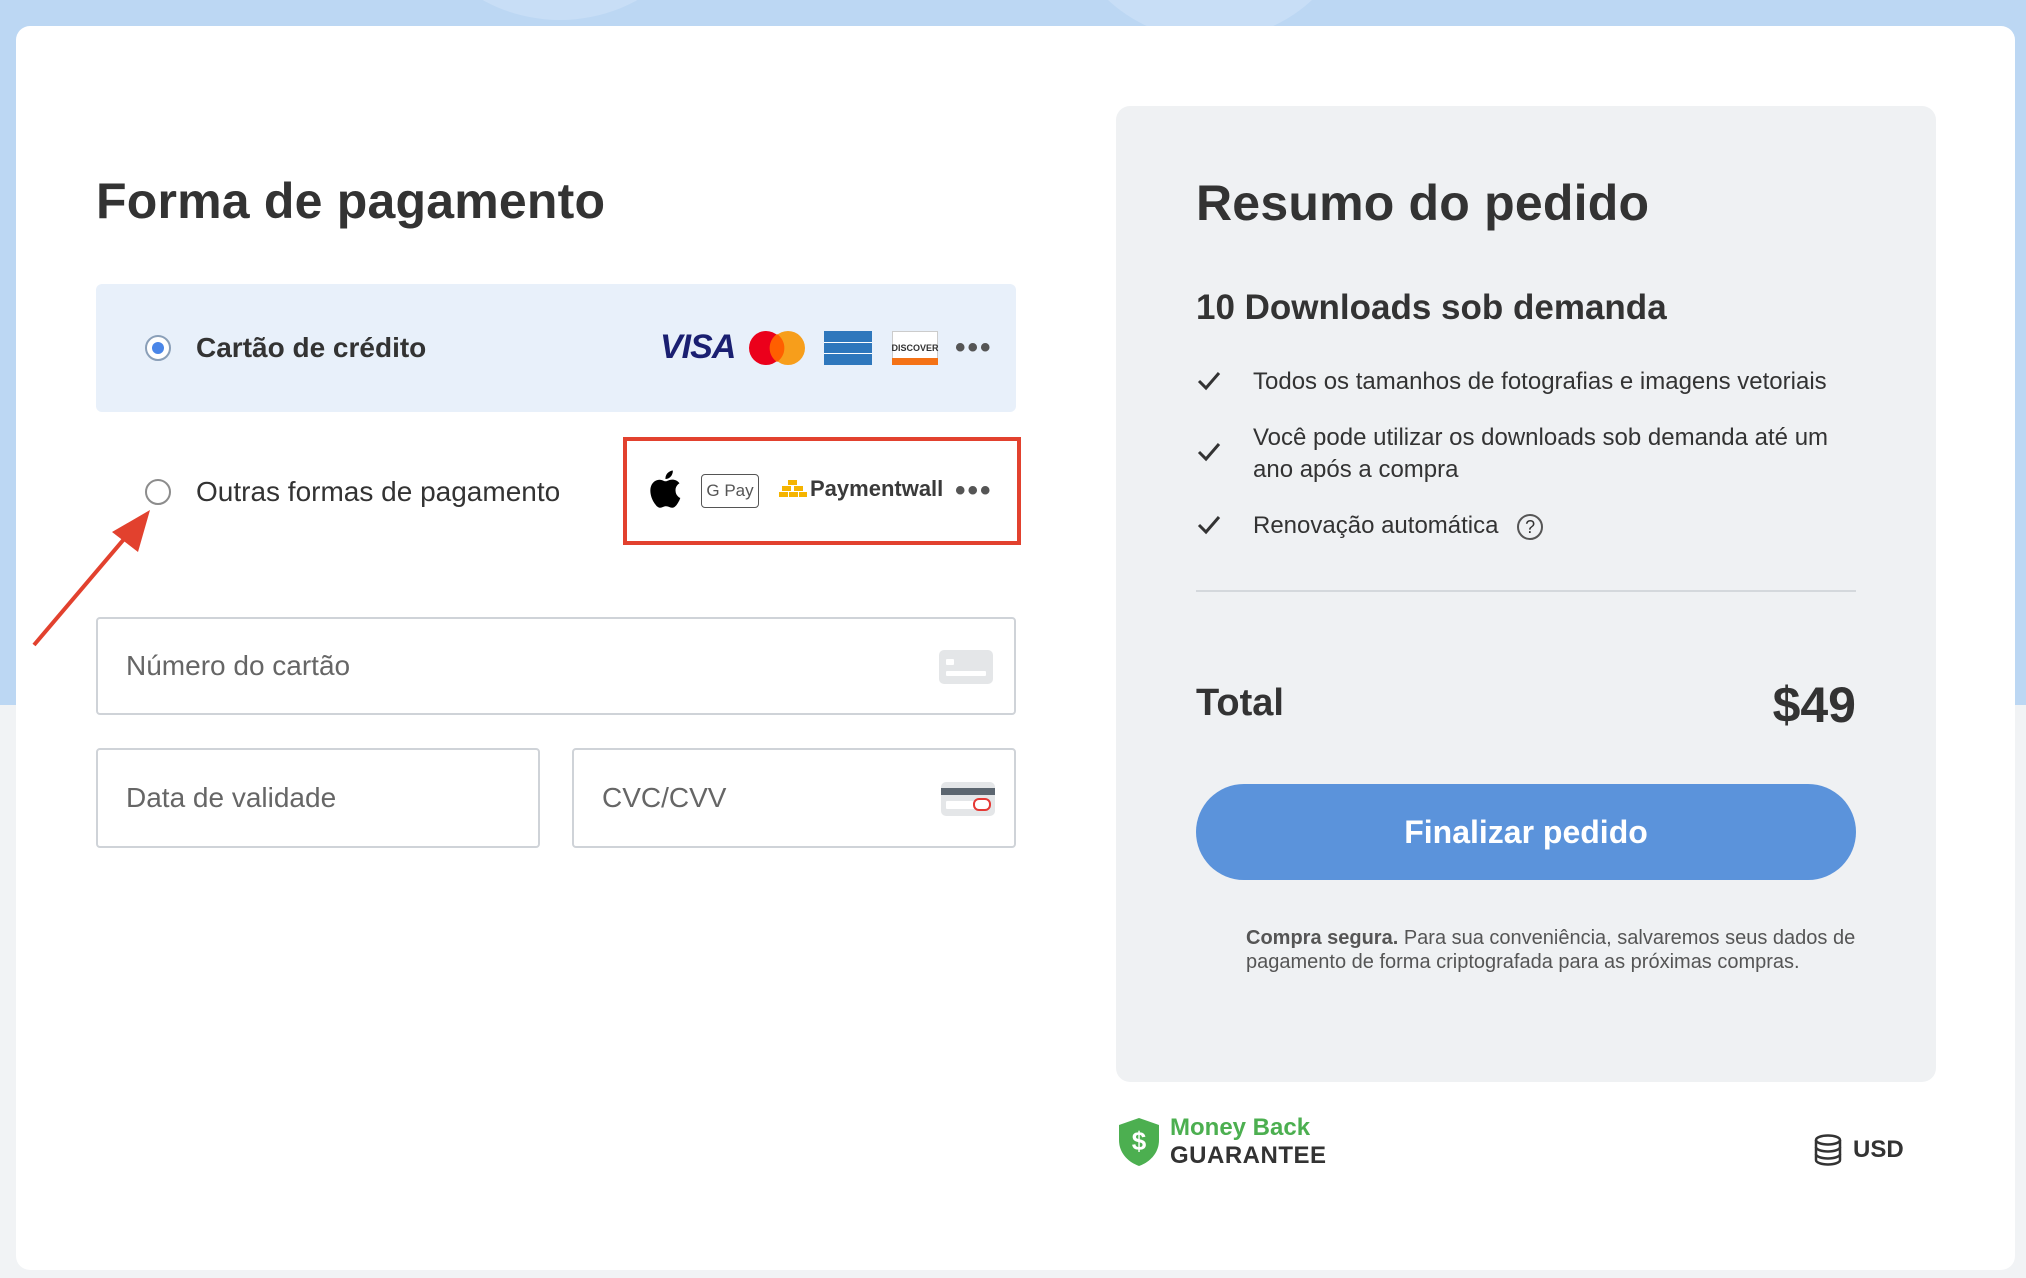  What do you see at coordinates (1248, 1155) in the screenshot?
I see `money-back-subtitle: GUARANTEE` at bounding box center [1248, 1155].